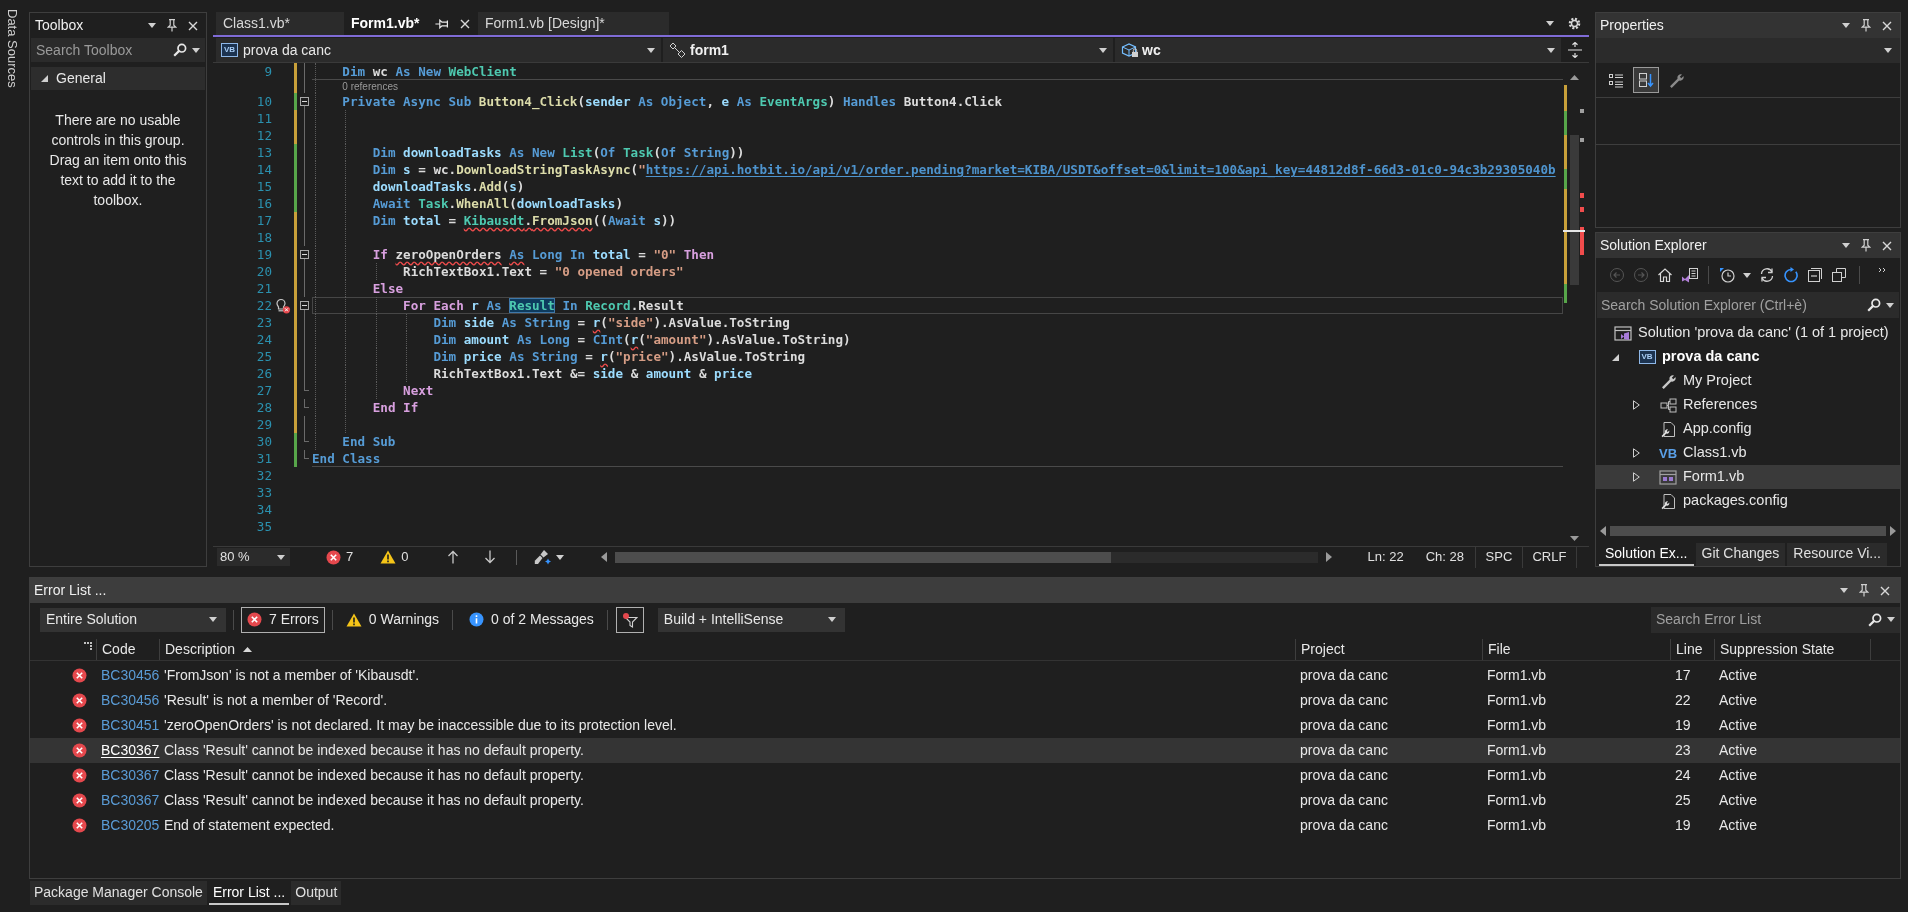  I want to click on error-row: BC30367 Class 'Result' cannot be indexed because it has no default property. prova da canc Form1.vb 24 Active, so click(965, 775).